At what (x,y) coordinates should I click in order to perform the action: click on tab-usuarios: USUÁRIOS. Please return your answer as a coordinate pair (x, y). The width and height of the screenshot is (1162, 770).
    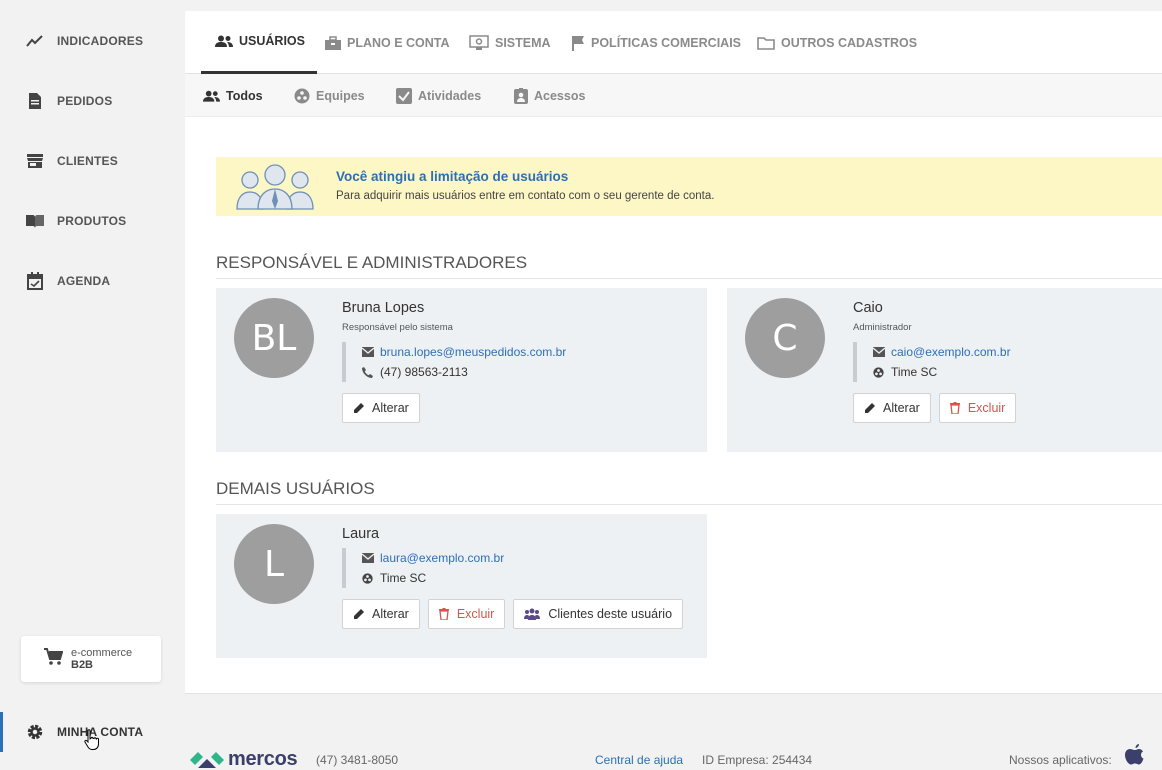
    Looking at the image, I should click on (259, 42).